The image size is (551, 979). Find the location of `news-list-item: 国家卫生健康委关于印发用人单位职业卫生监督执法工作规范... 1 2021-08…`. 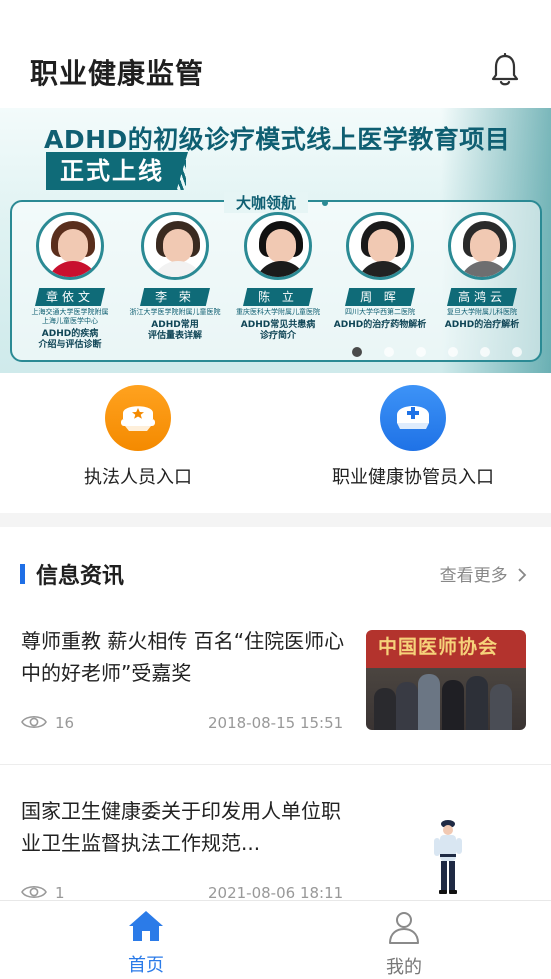

news-list-item: 国家卫生健康委关于印发用人单位职业卫生监督执法工作规范... 1 2021-08… is located at coordinates (275, 832).